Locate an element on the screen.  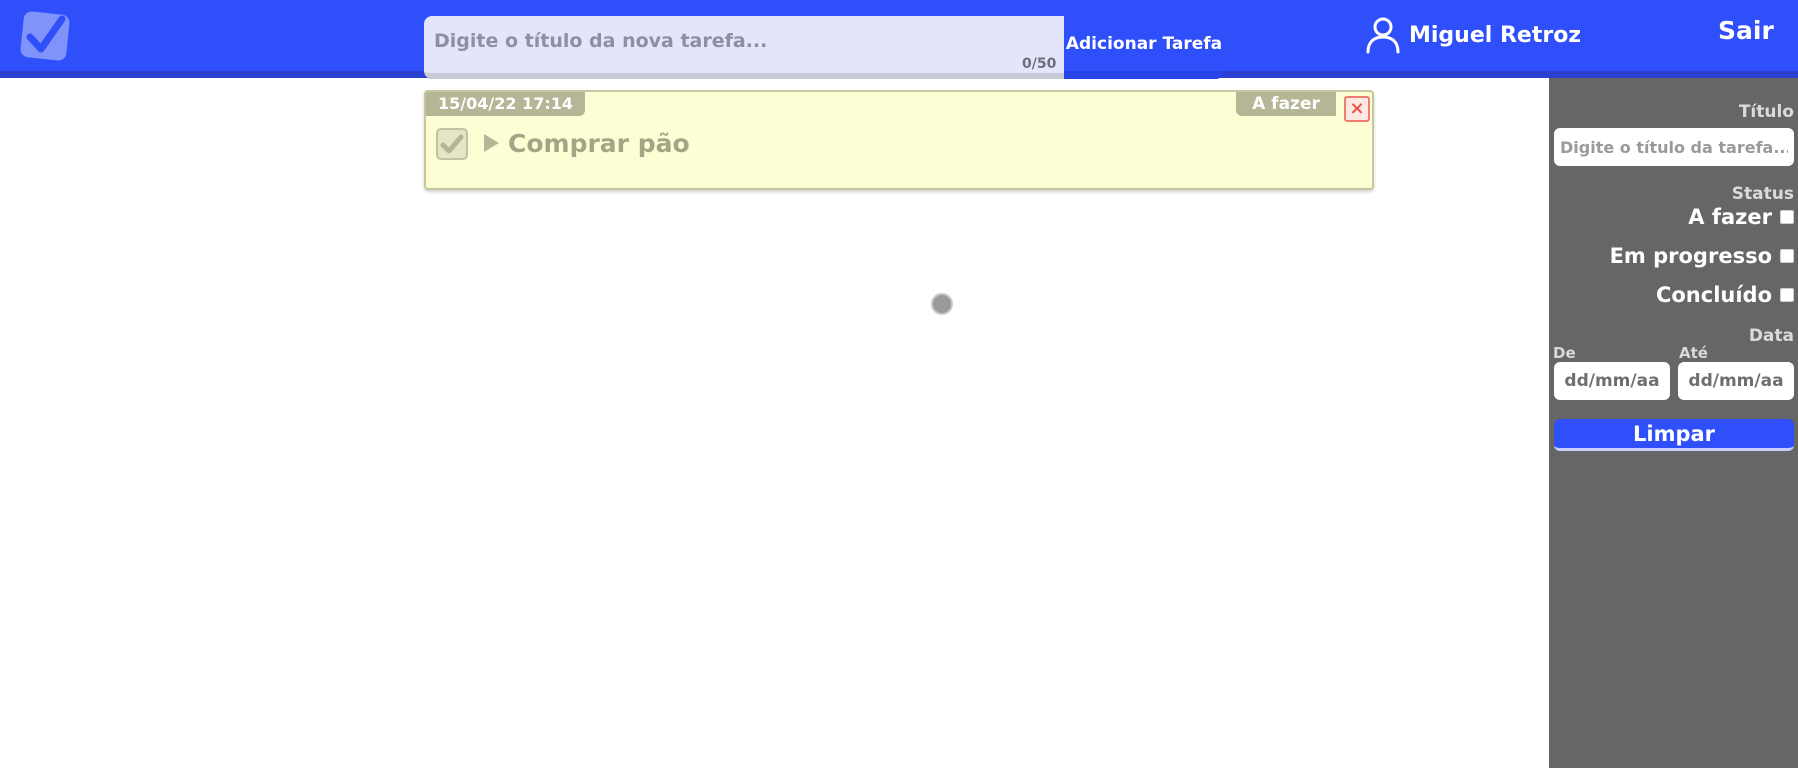
status-option-label: Concluído is located at coordinates (1713, 295).